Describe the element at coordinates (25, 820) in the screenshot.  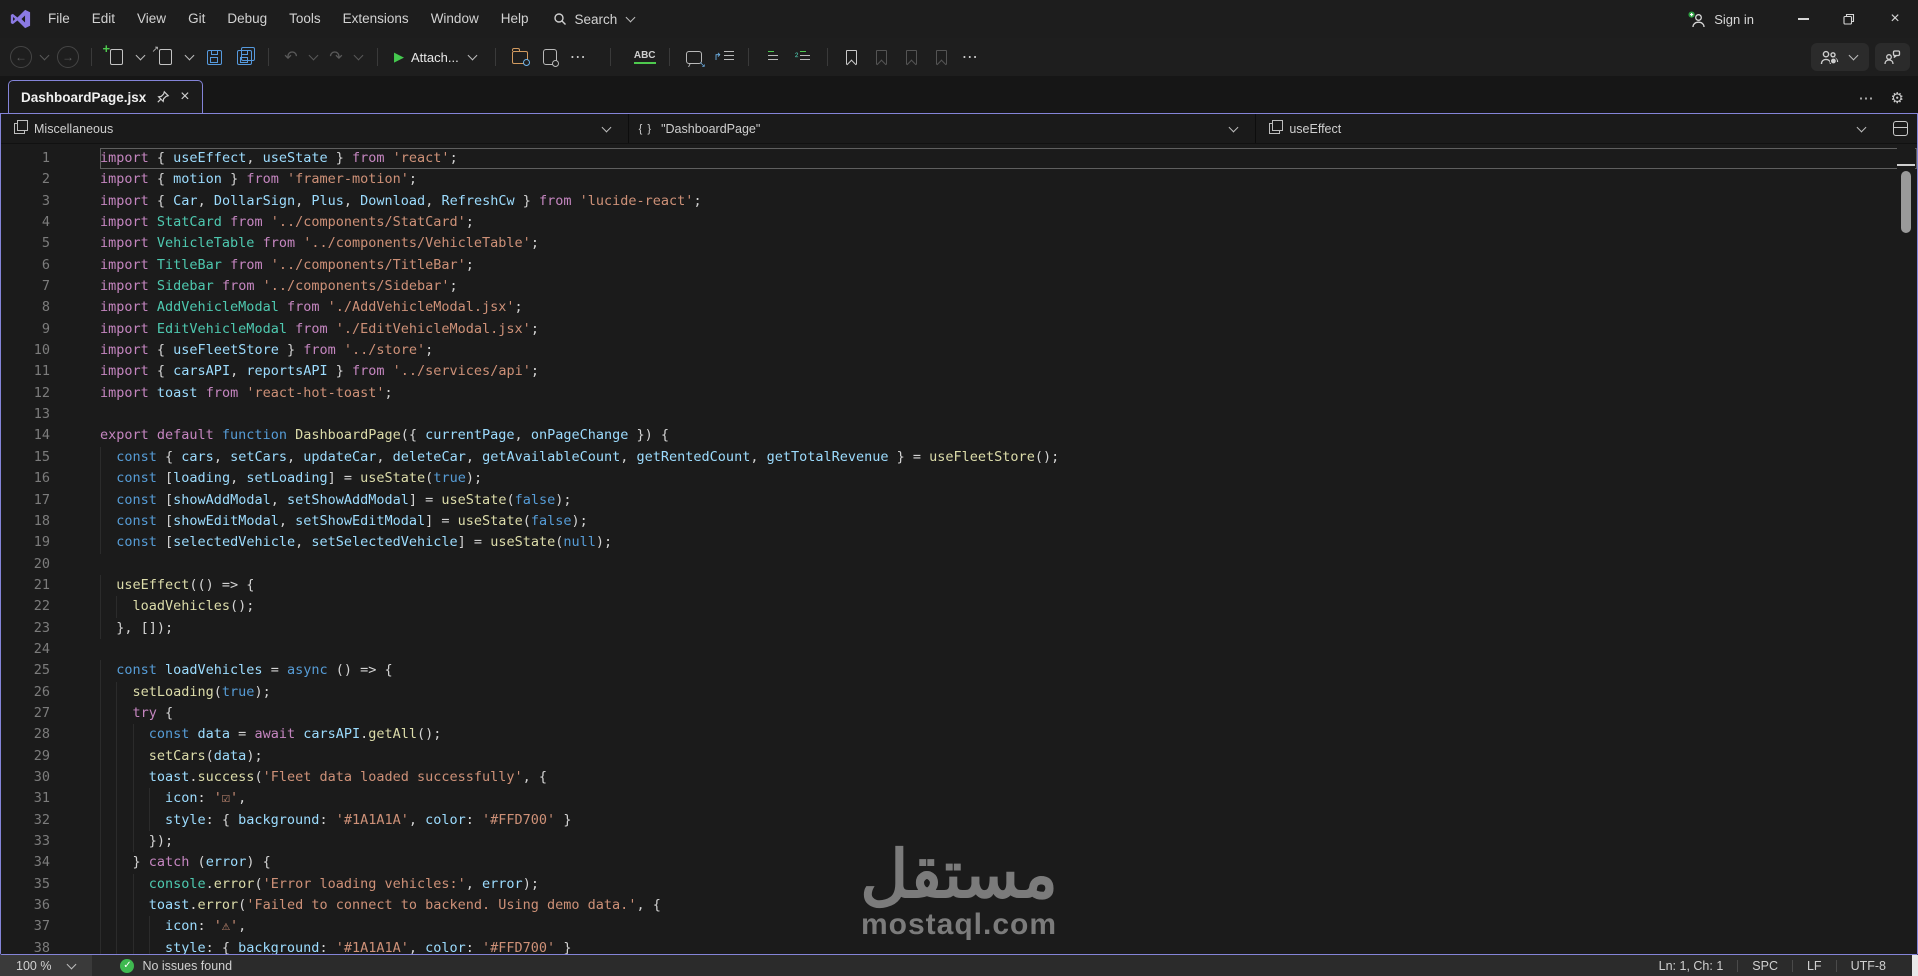
I see `line-number: 32` at that location.